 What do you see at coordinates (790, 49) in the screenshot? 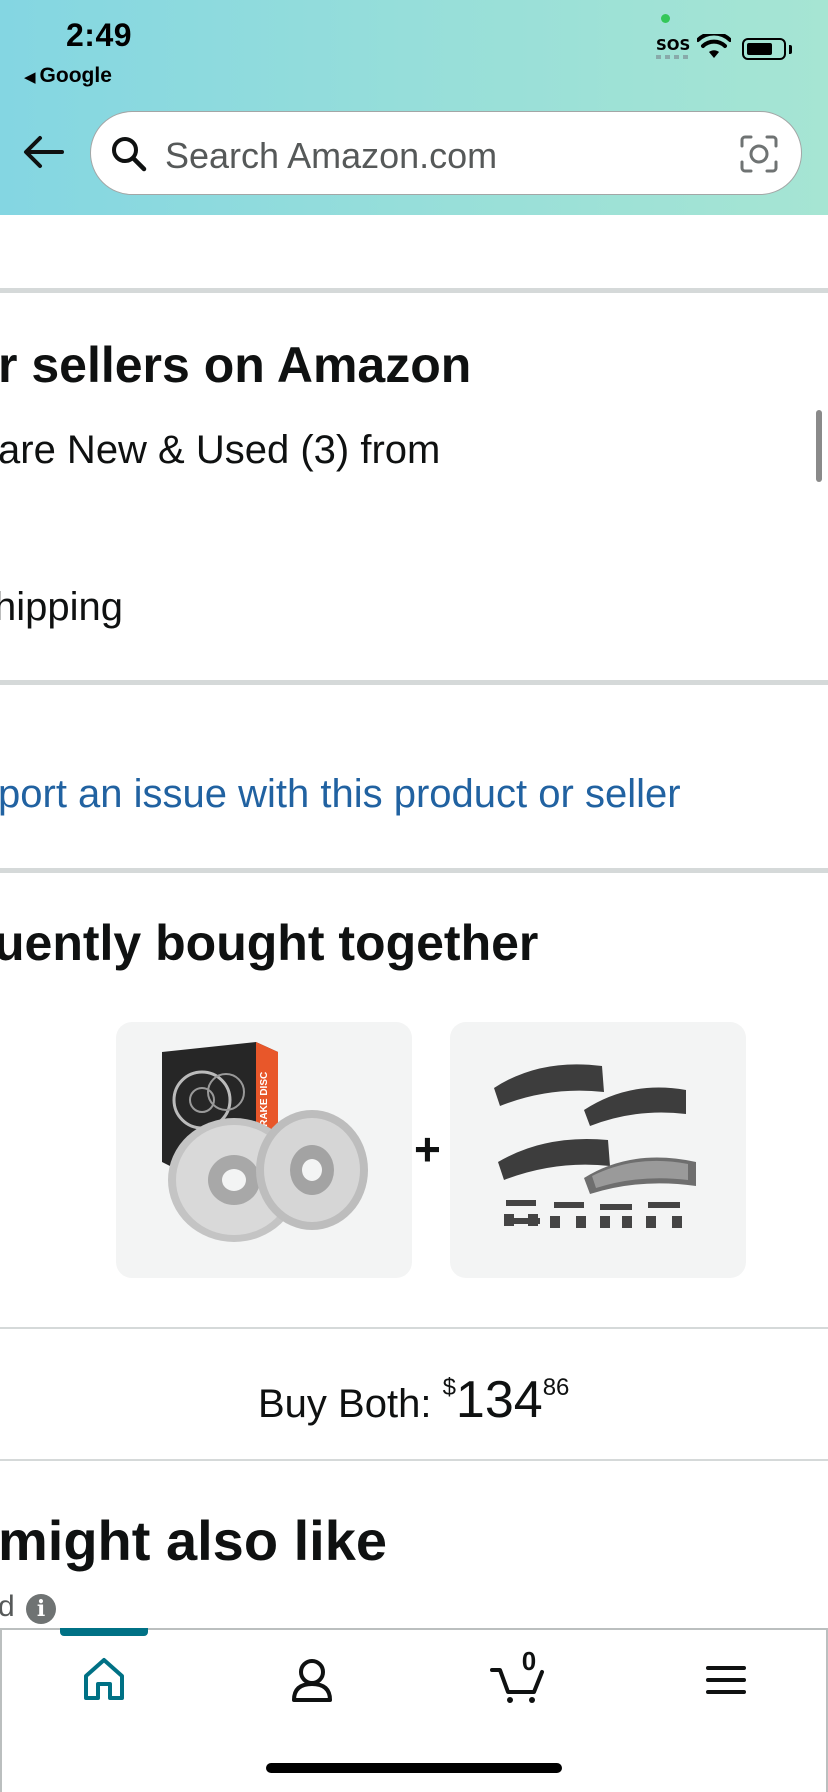
I see `battery-tip` at bounding box center [790, 49].